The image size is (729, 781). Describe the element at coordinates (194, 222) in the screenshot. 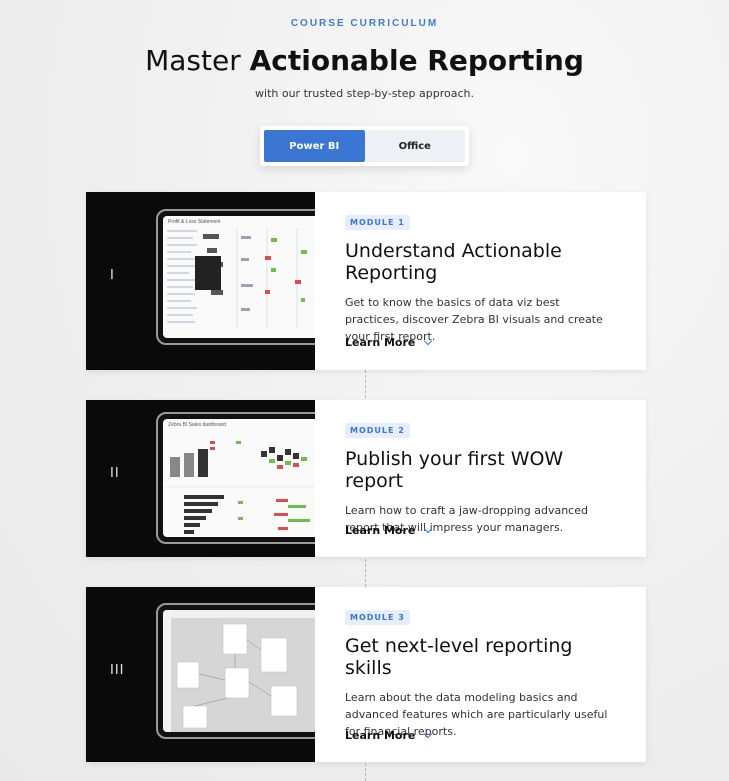

I see `screen-title: Profit & Loss Statement` at that location.